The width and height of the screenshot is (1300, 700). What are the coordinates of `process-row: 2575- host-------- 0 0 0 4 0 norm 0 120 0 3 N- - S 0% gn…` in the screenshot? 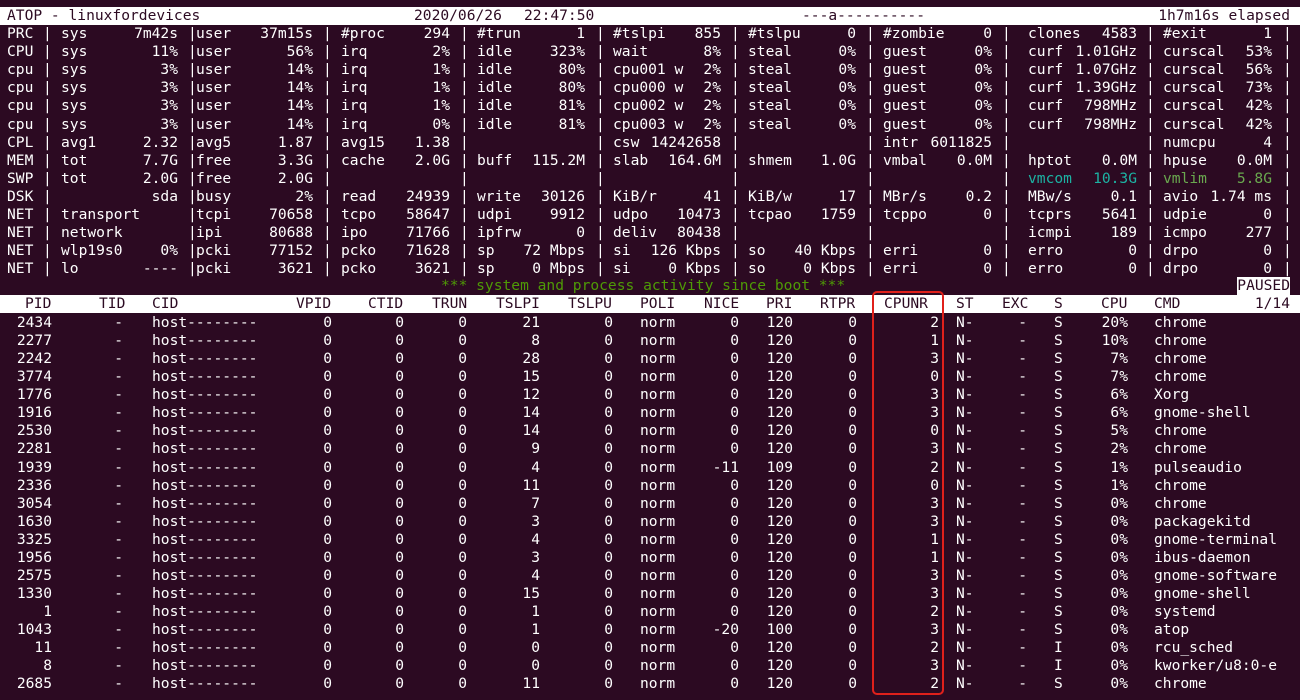 It's located at (650, 576).